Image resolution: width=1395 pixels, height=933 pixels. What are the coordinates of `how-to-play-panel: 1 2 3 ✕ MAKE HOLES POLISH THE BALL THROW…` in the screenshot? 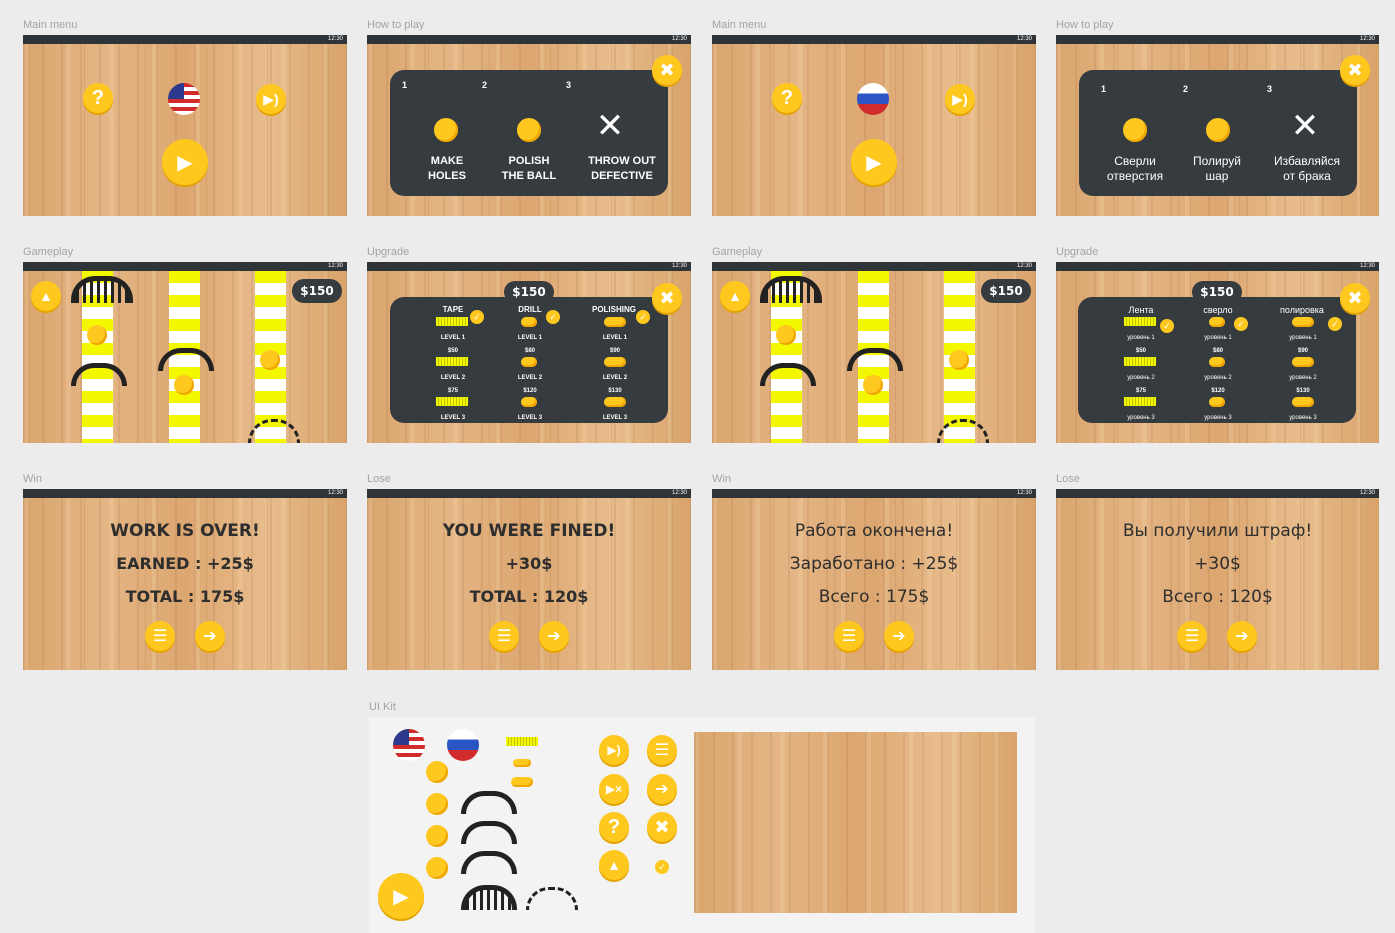 It's located at (529, 133).